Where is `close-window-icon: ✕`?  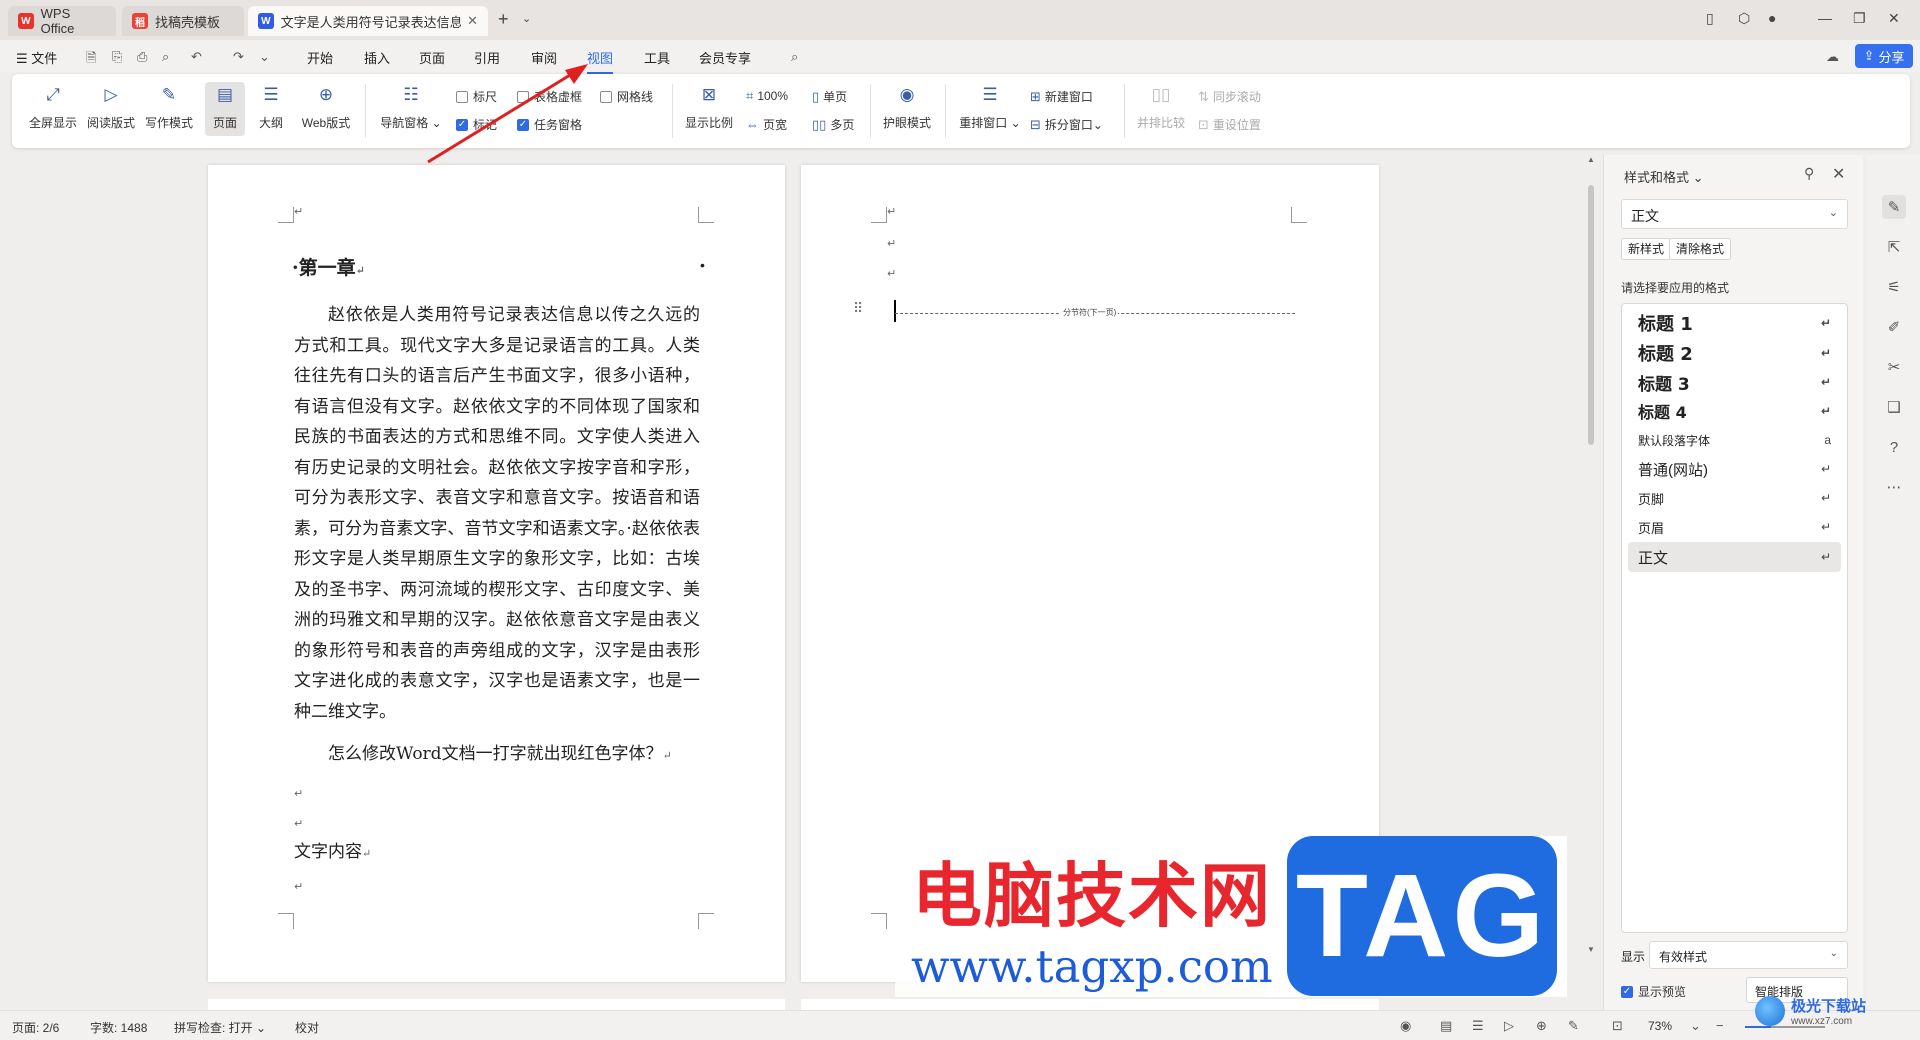
close-window-icon: ✕ is located at coordinates (1894, 18).